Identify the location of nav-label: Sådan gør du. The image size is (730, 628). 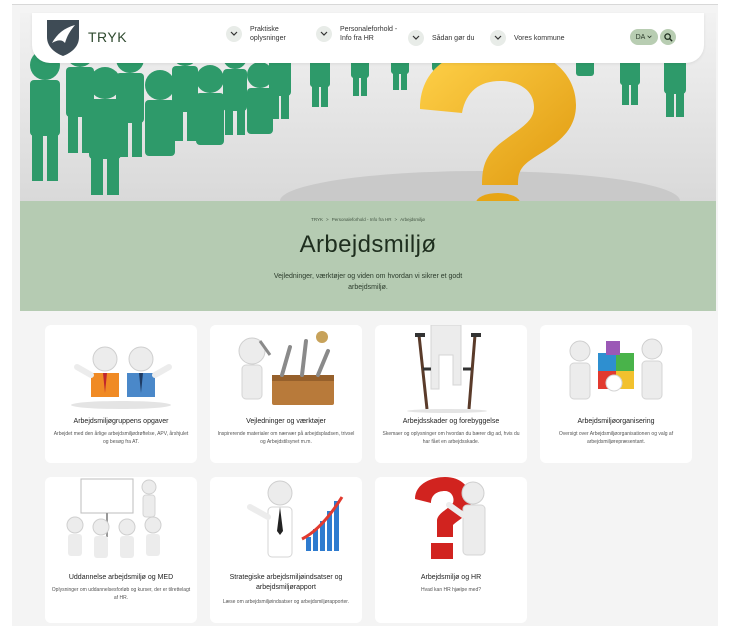
(453, 38).